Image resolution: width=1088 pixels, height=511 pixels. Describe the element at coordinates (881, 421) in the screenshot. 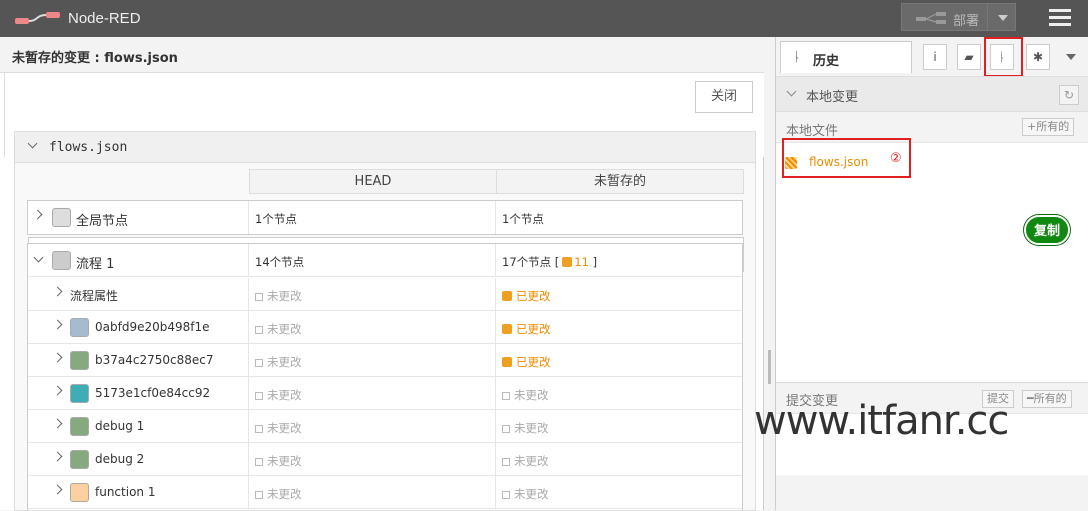

I see `watermark: www.itfanr.cc` at that location.